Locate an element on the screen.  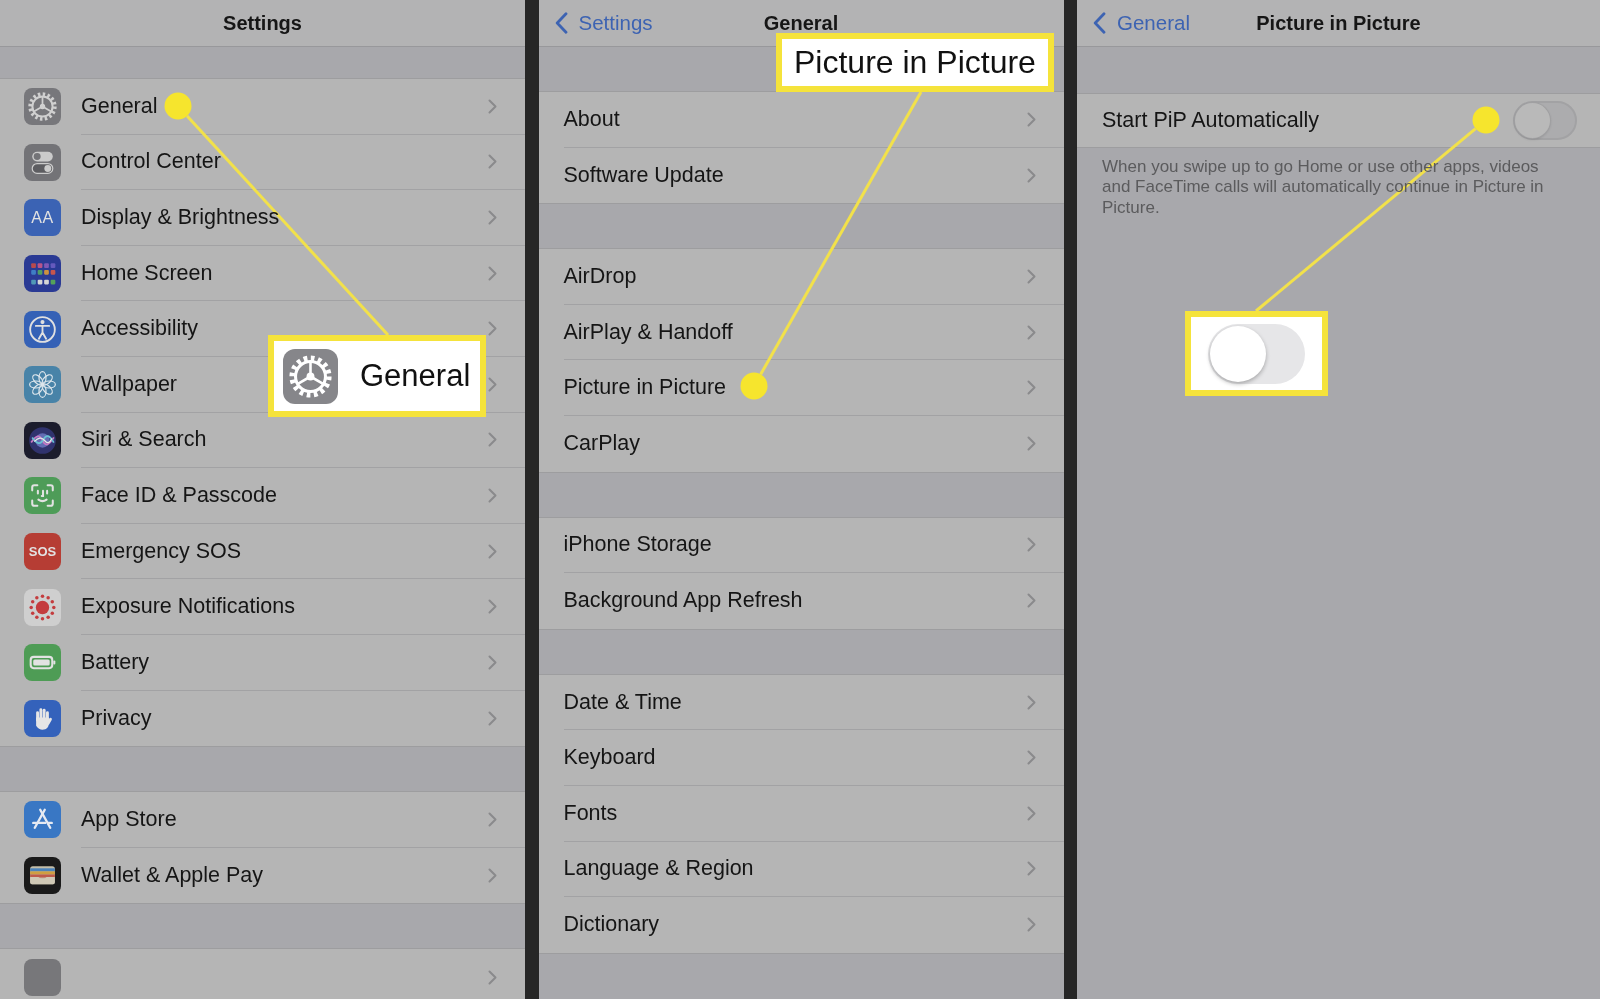
settings-row: Home Screen is located at coordinates (262, 273).